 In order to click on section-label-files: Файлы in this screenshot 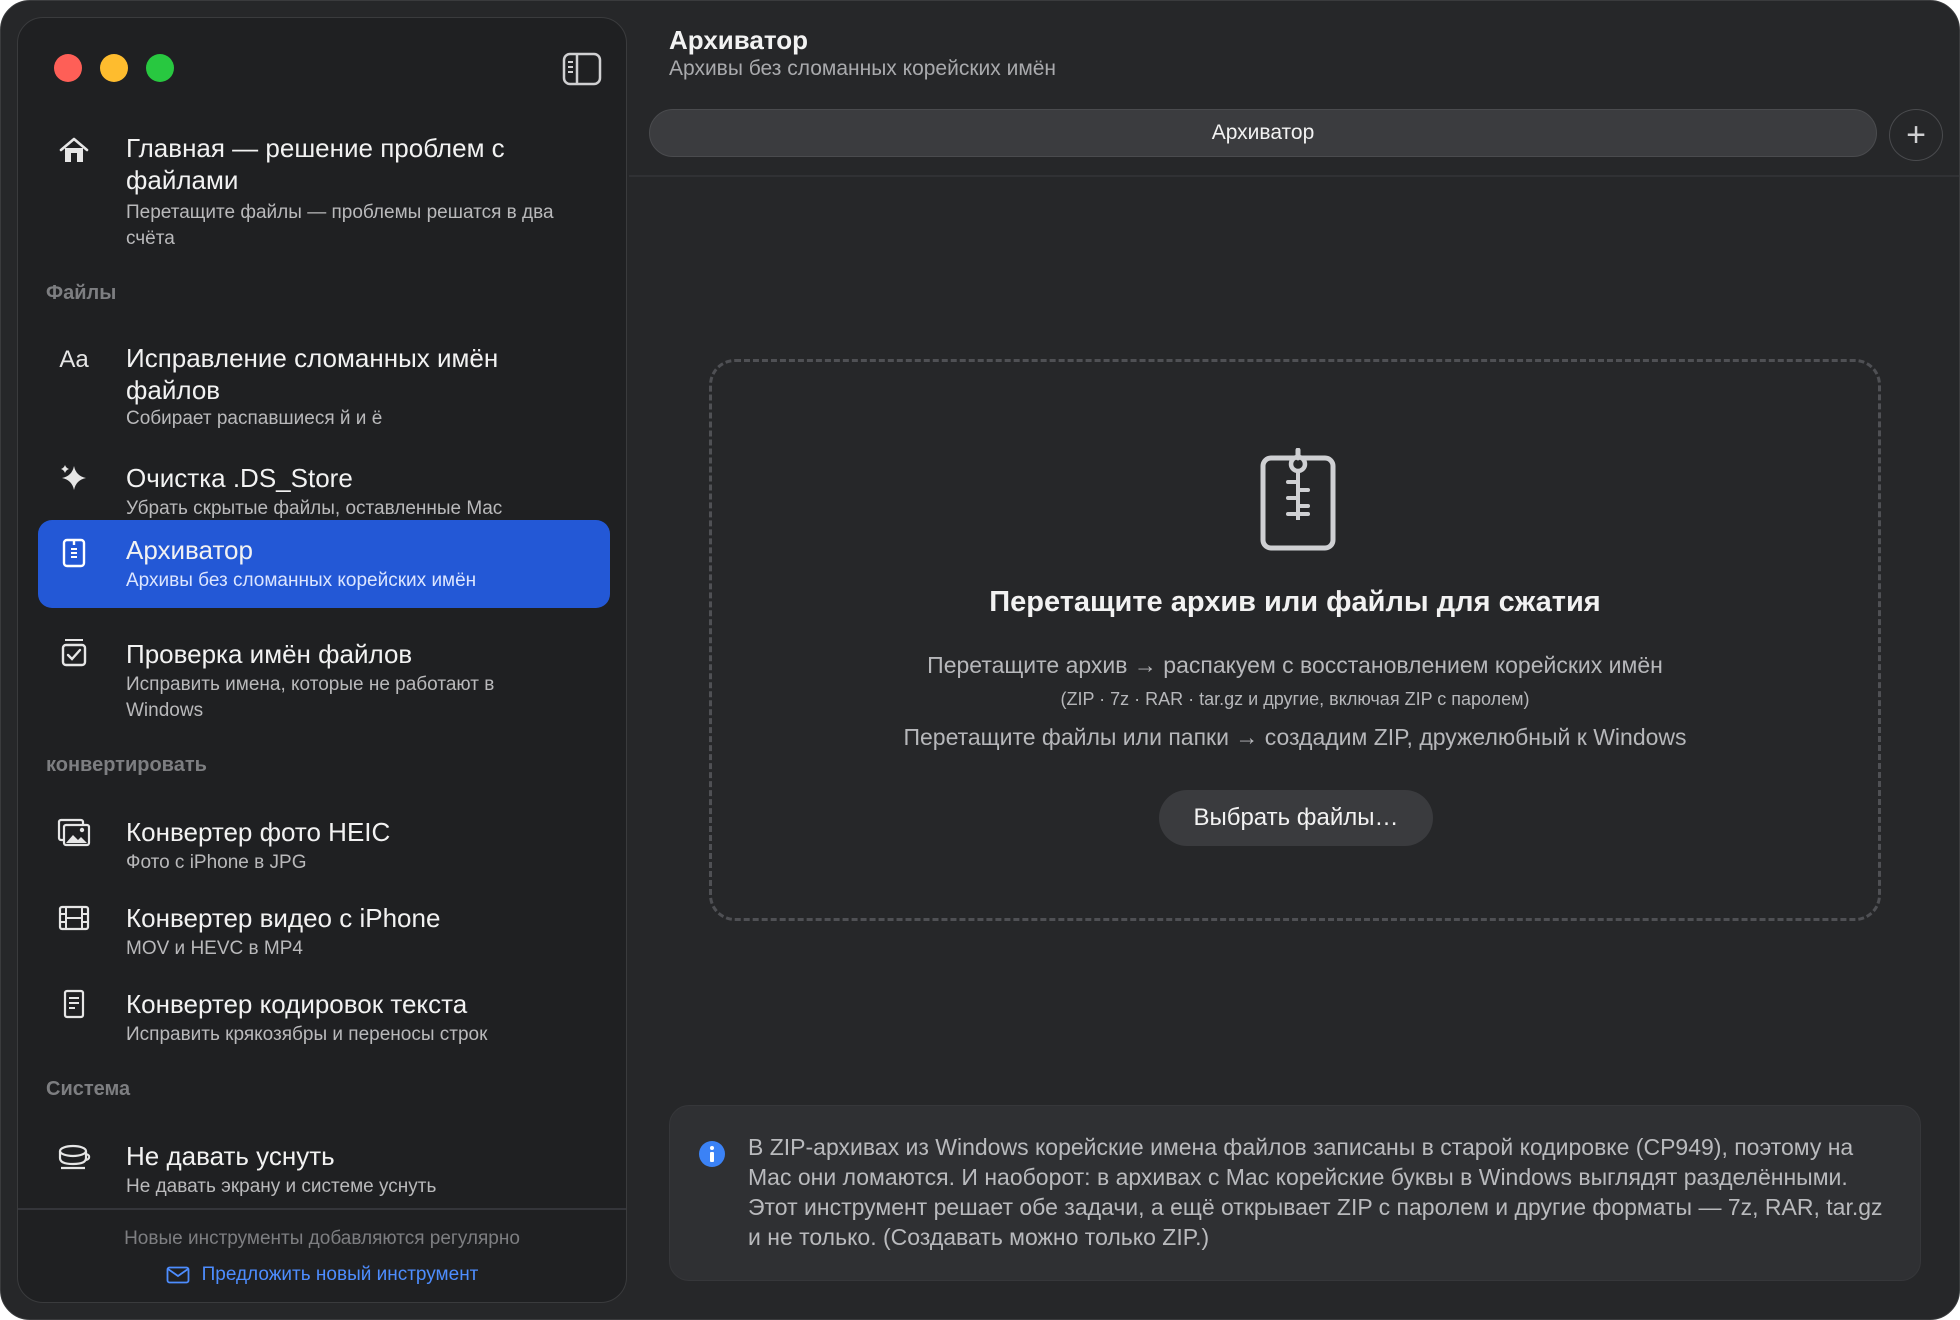, I will do `click(81, 293)`.